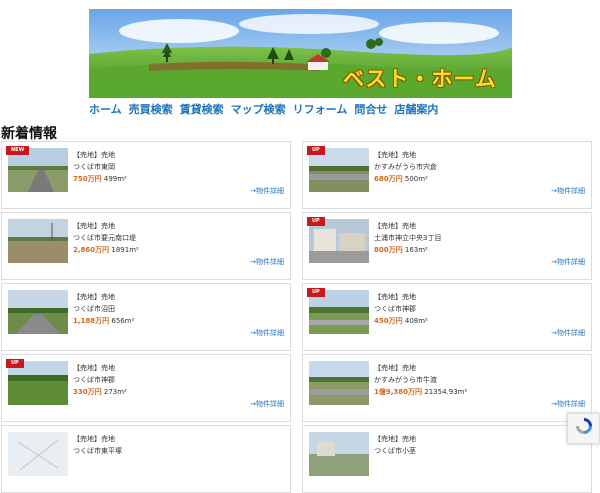  I want to click on listing-price-row: 750万円 499m², so click(100, 179).